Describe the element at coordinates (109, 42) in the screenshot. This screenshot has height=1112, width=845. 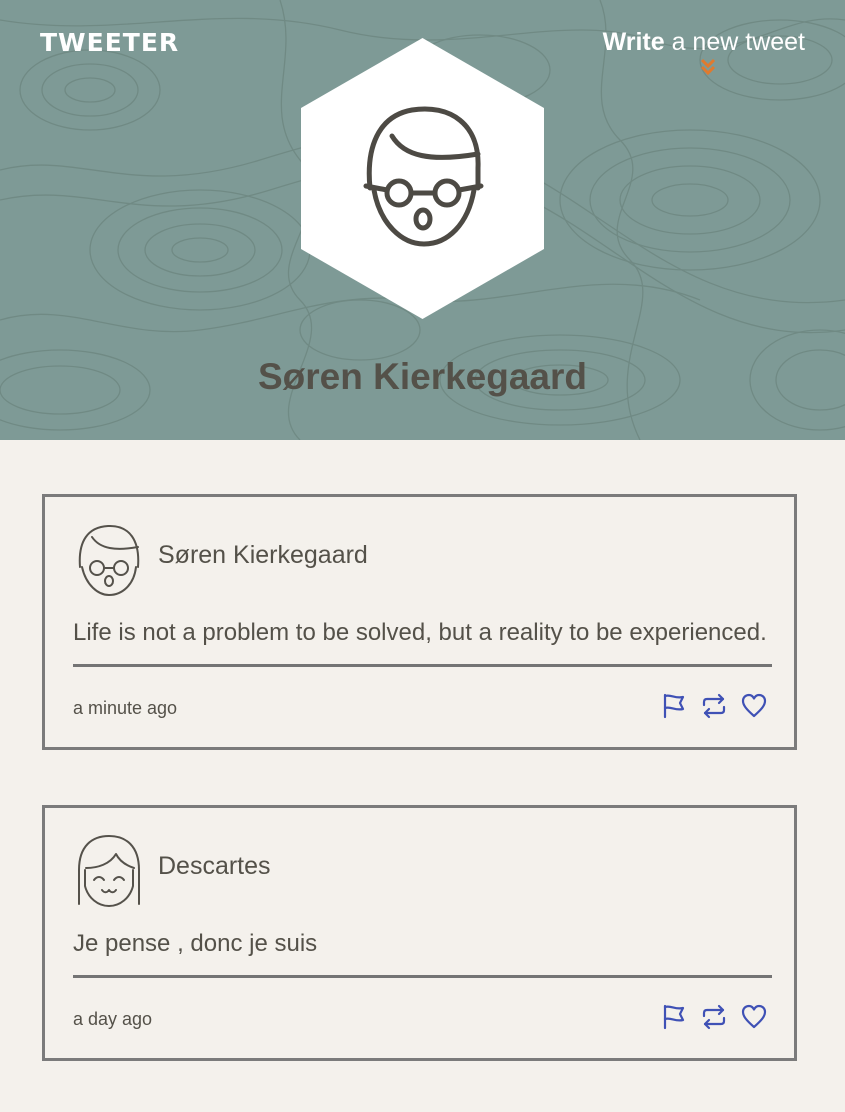
I see `app-logo: TWEETER` at that location.